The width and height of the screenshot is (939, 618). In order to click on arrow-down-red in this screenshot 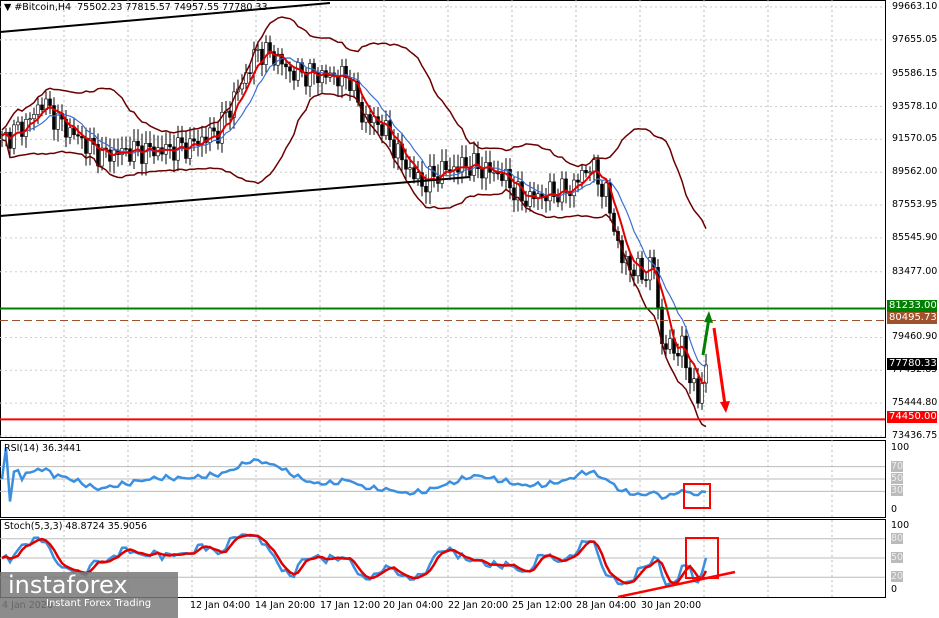, I will do `click(719, 366)`.